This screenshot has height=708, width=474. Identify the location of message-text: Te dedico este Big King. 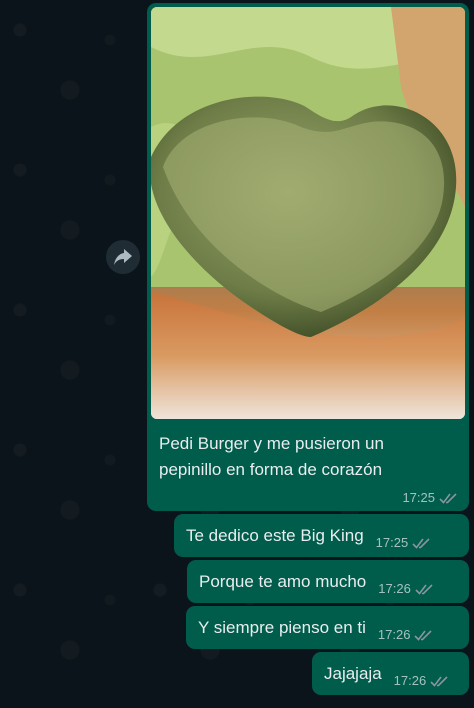
(275, 535).